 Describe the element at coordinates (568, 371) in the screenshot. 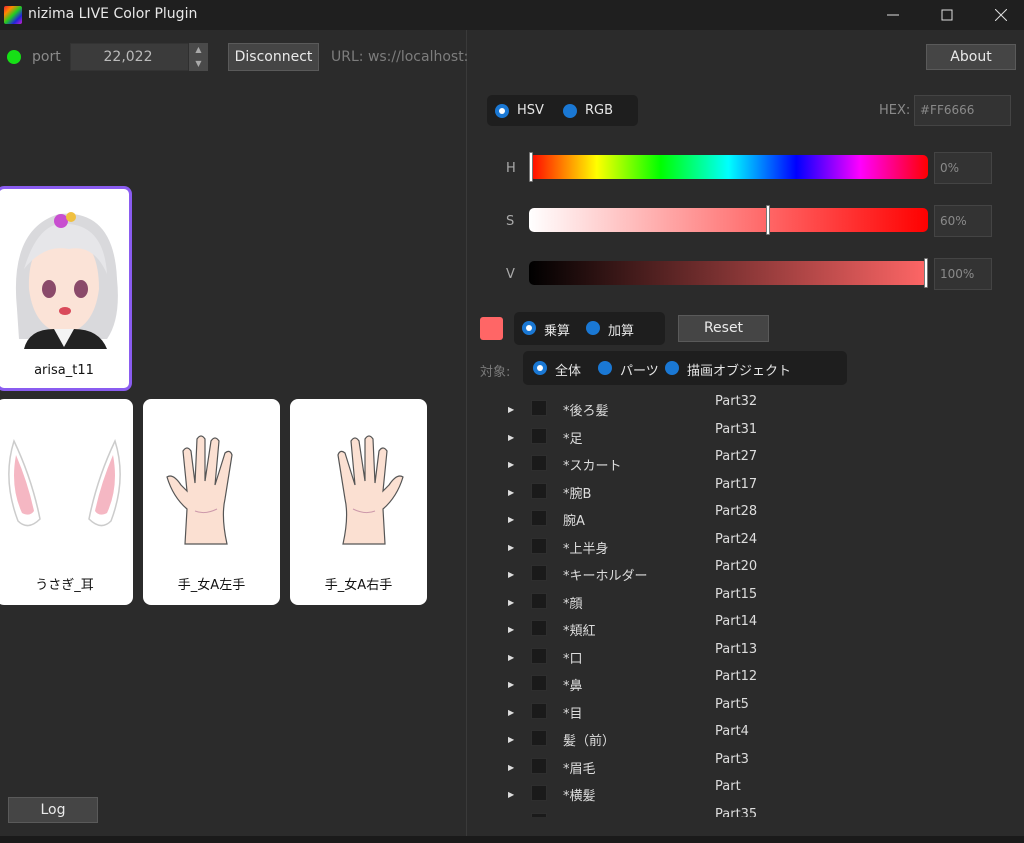

I see `target-all-label: 全体` at that location.